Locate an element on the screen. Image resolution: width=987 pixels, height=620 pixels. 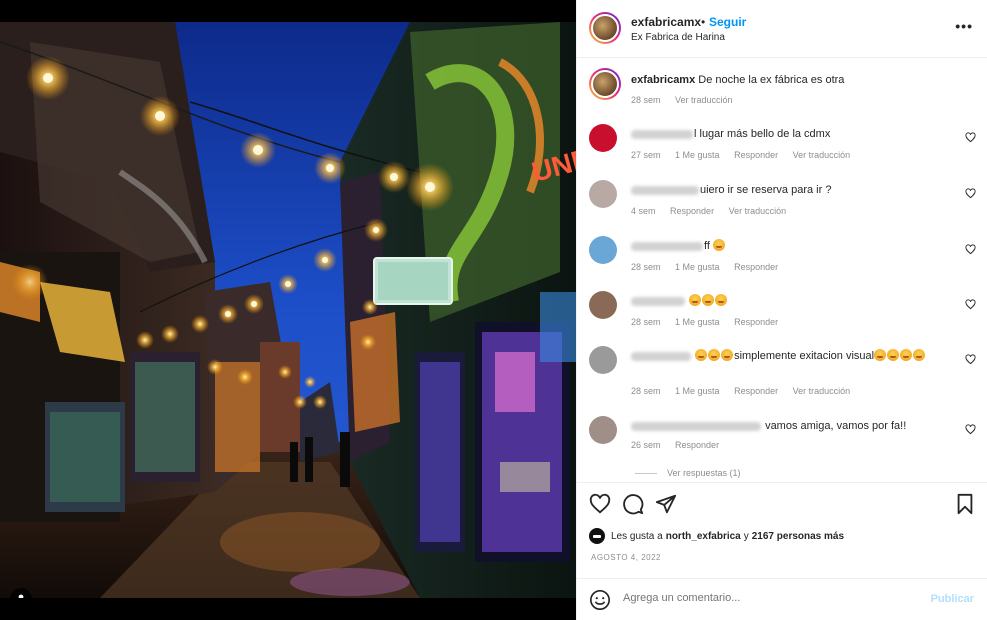
comment-meta: 26 sem Responder is located at coordinates (681, 445).